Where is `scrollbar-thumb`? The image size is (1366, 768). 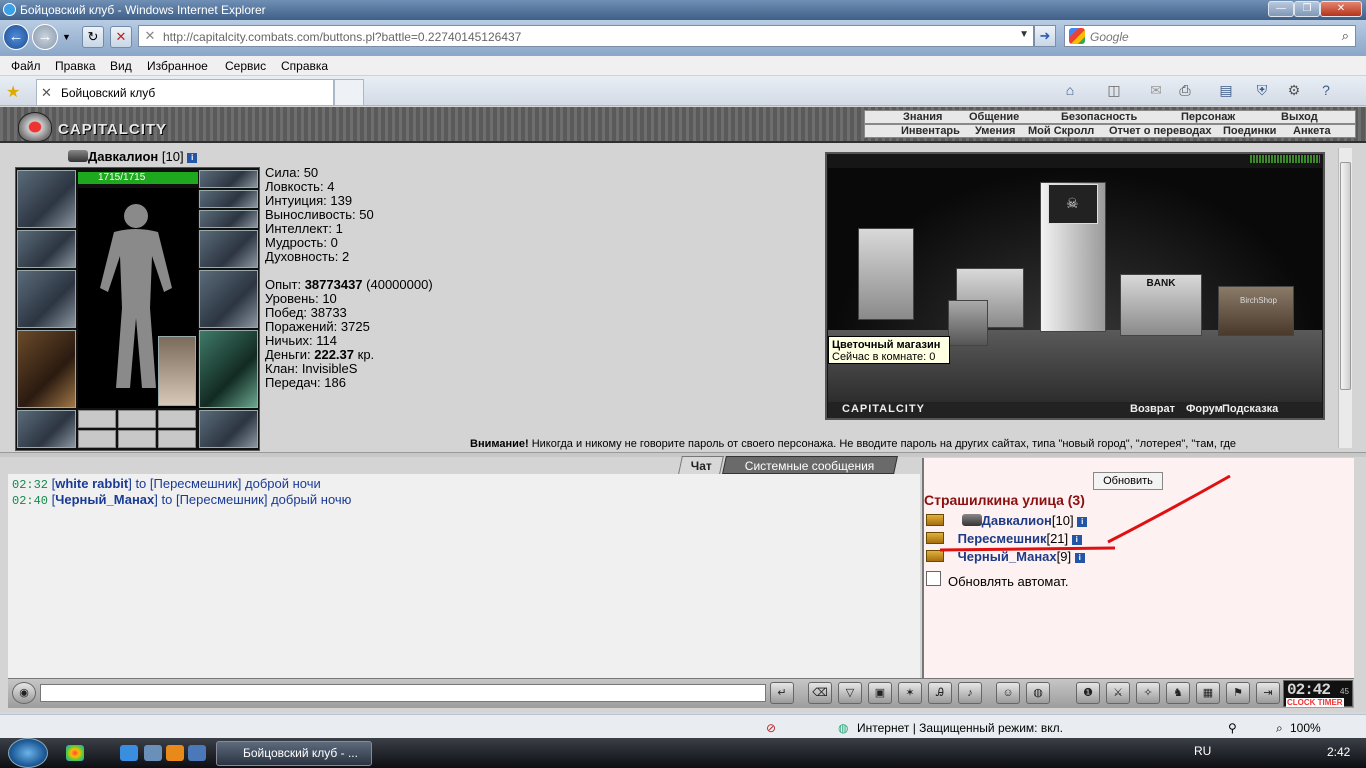
scrollbar-thumb is located at coordinates (1345, 276).